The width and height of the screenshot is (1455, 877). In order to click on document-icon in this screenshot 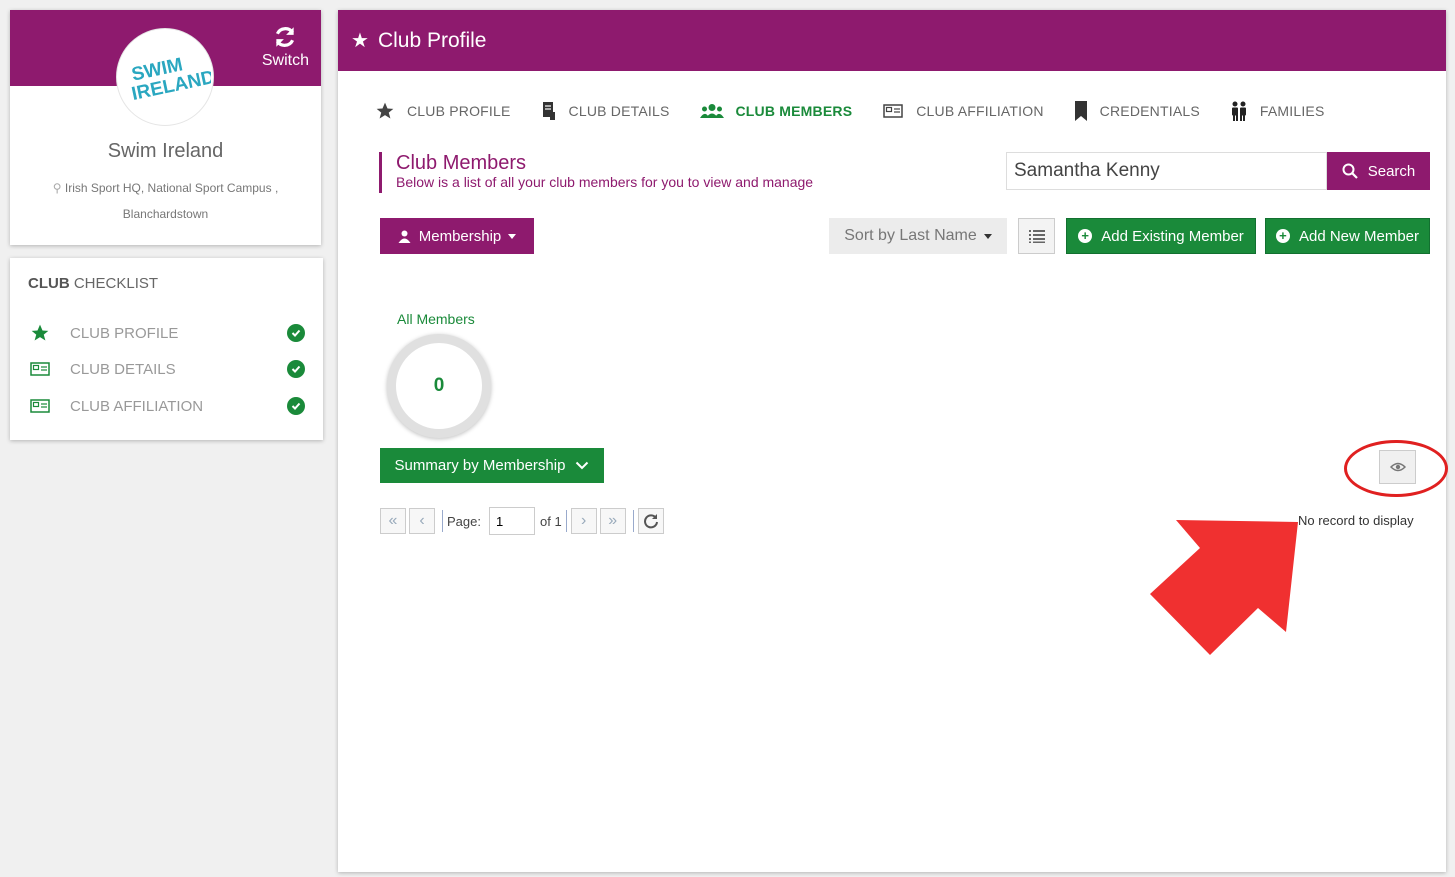, I will do `click(549, 111)`.